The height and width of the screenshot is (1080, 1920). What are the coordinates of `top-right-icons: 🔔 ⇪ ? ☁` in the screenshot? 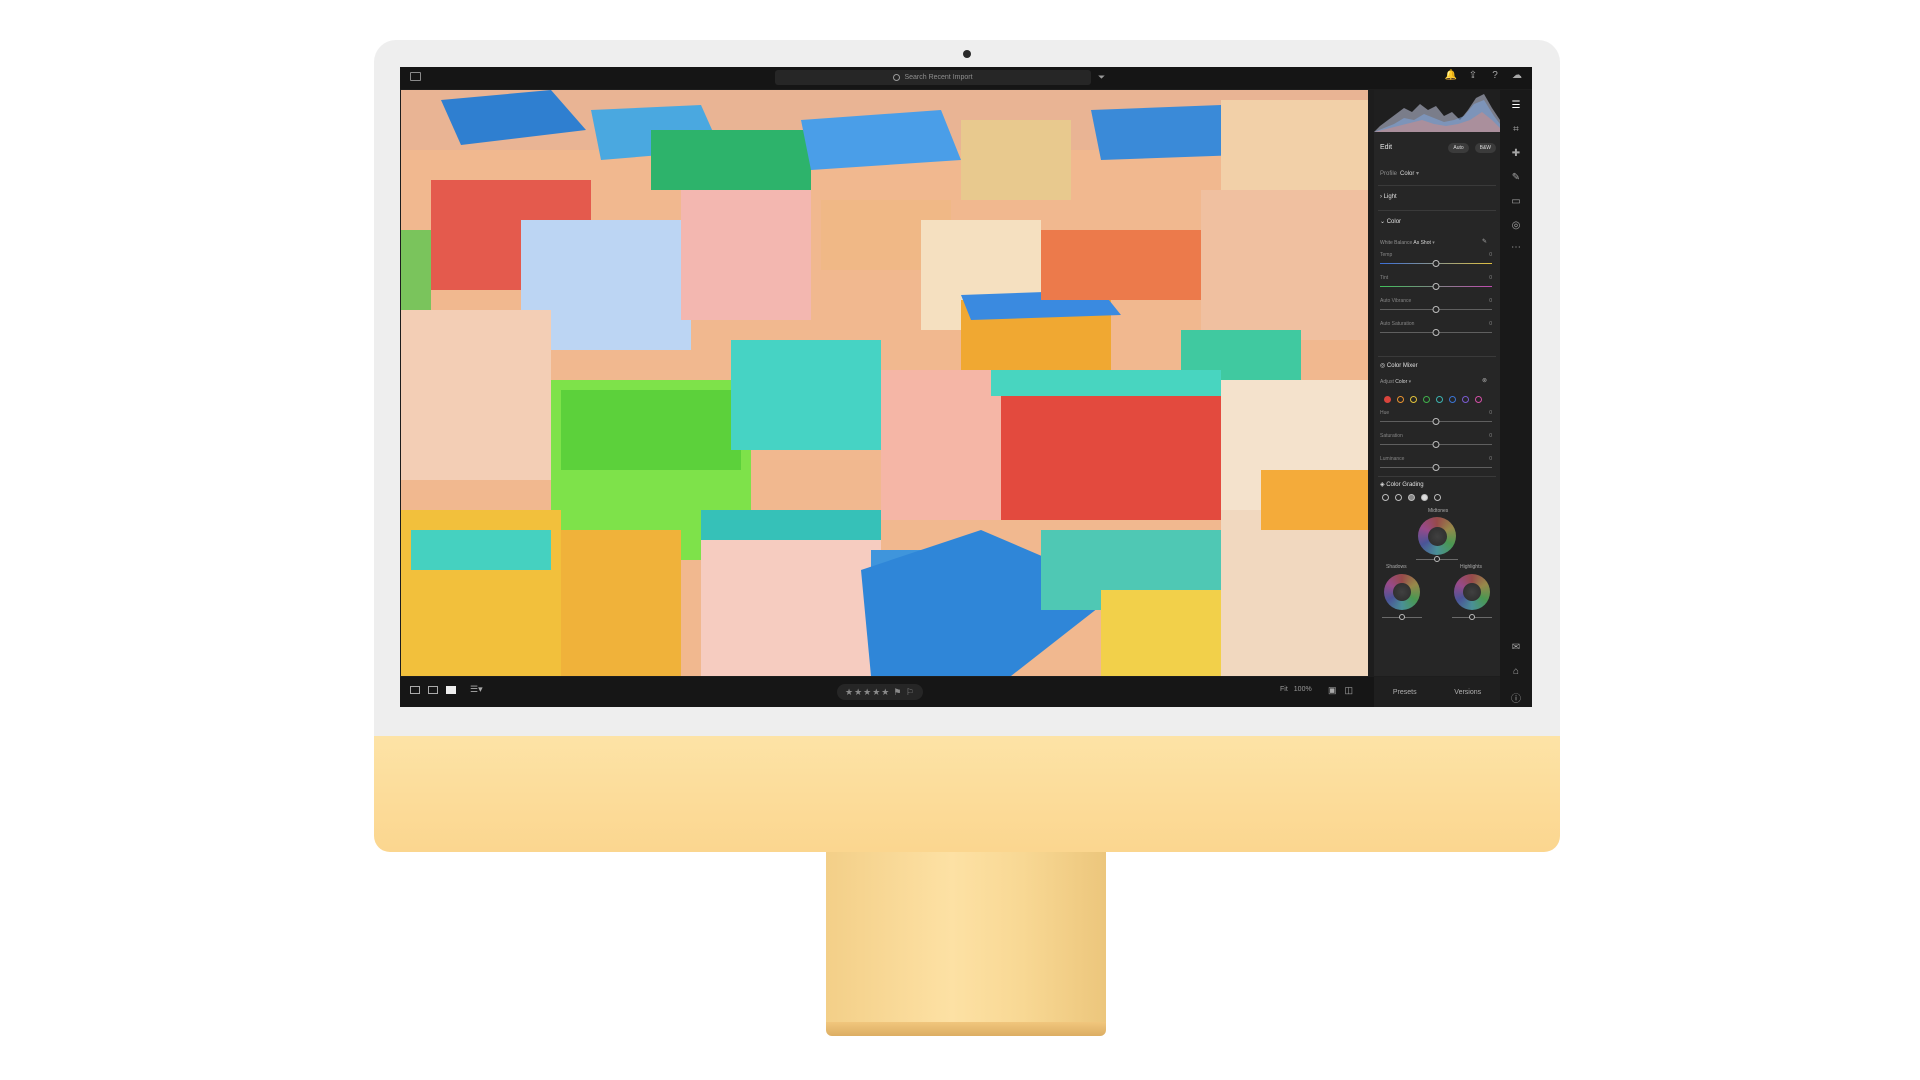 It's located at (1484, 75).